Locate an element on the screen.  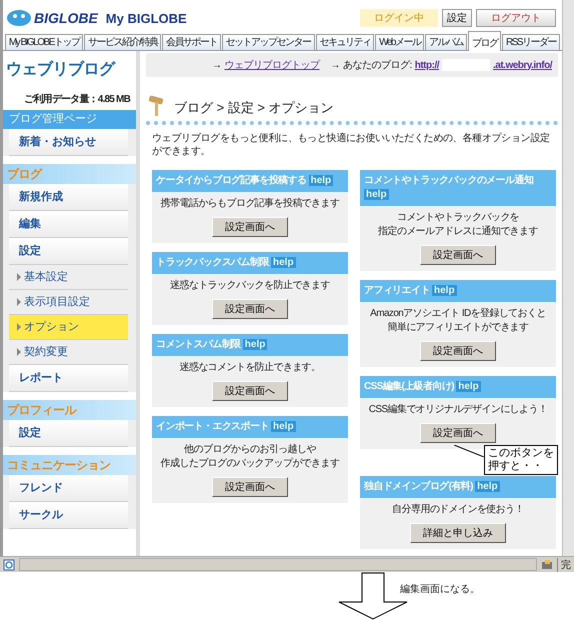
logo: BIGLOBE is located at coordinates (66, 18).